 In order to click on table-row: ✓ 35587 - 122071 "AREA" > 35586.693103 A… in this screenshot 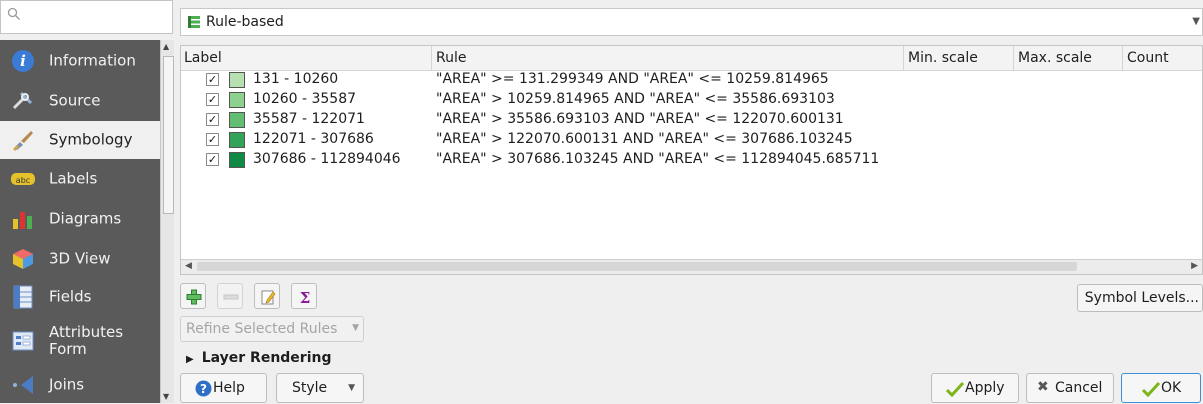, I will do `click(691, 120)`.